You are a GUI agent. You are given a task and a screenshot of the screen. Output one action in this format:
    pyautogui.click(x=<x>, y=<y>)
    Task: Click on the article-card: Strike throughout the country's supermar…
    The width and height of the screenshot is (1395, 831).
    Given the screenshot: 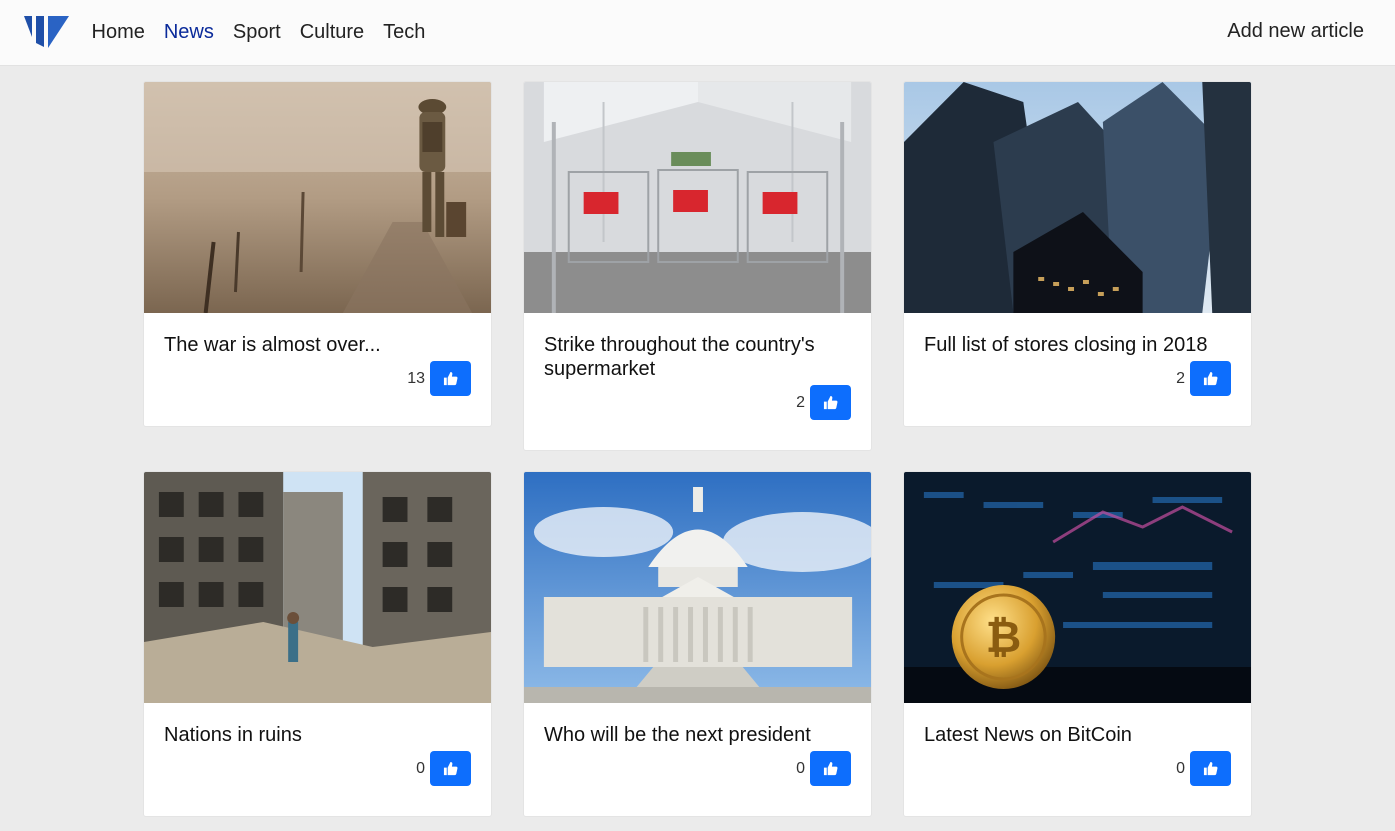 What is the action you would take?
    pyautogui.click(x=697, y=266)
    